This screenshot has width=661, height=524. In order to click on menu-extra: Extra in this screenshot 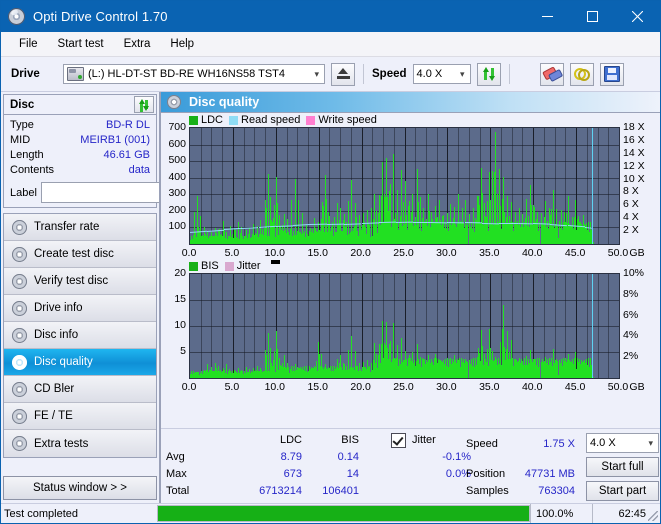, I will do `click(137, 44)`.